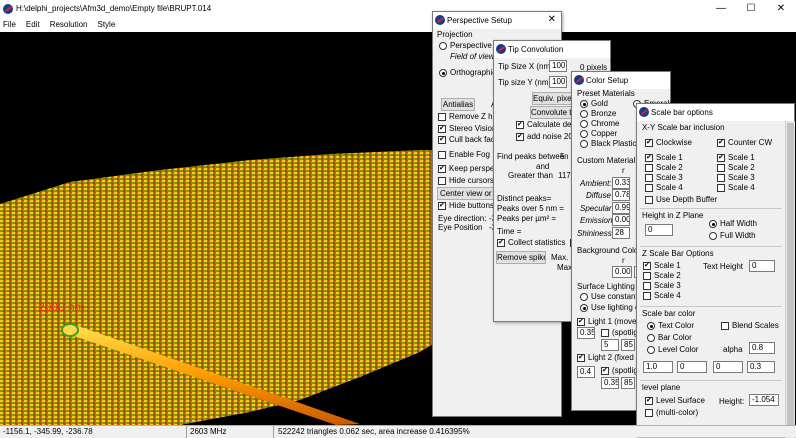 Image resolution: width=796 pixels, height=438 pixels. What do you see at coordinates (610, 383) in the screenshot?
I see `light2-b-input: 0.35` at bounding box center [610, 383].